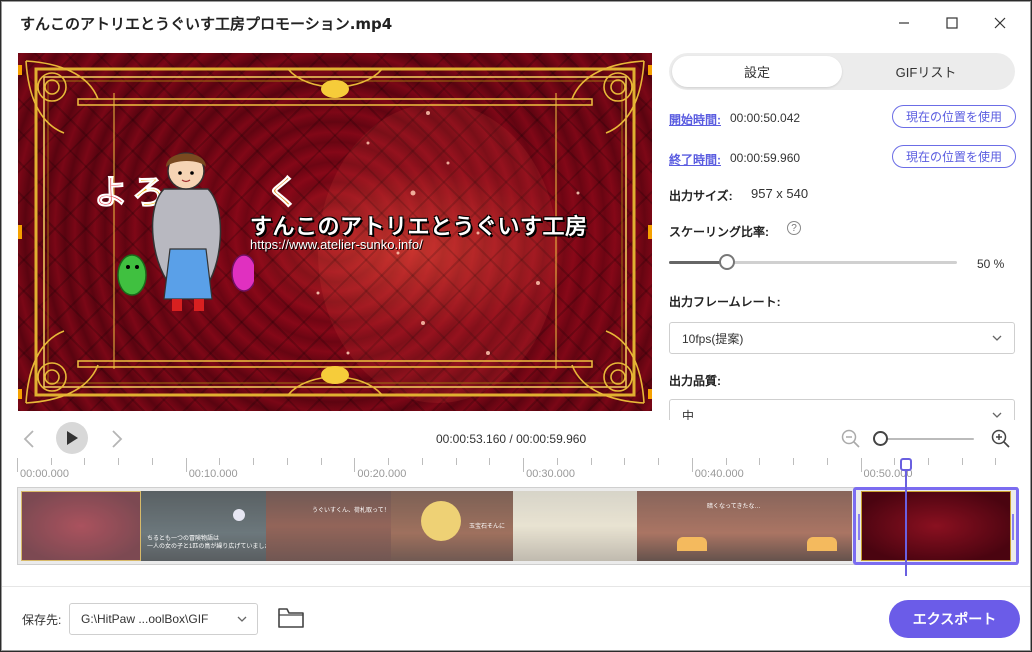 This screenshot has height=652, width=1032. What do you see at coordinates (695, 119) in the screenshot?
I see `start-time-link: 開始時間:` at bounding box center [695, 119].